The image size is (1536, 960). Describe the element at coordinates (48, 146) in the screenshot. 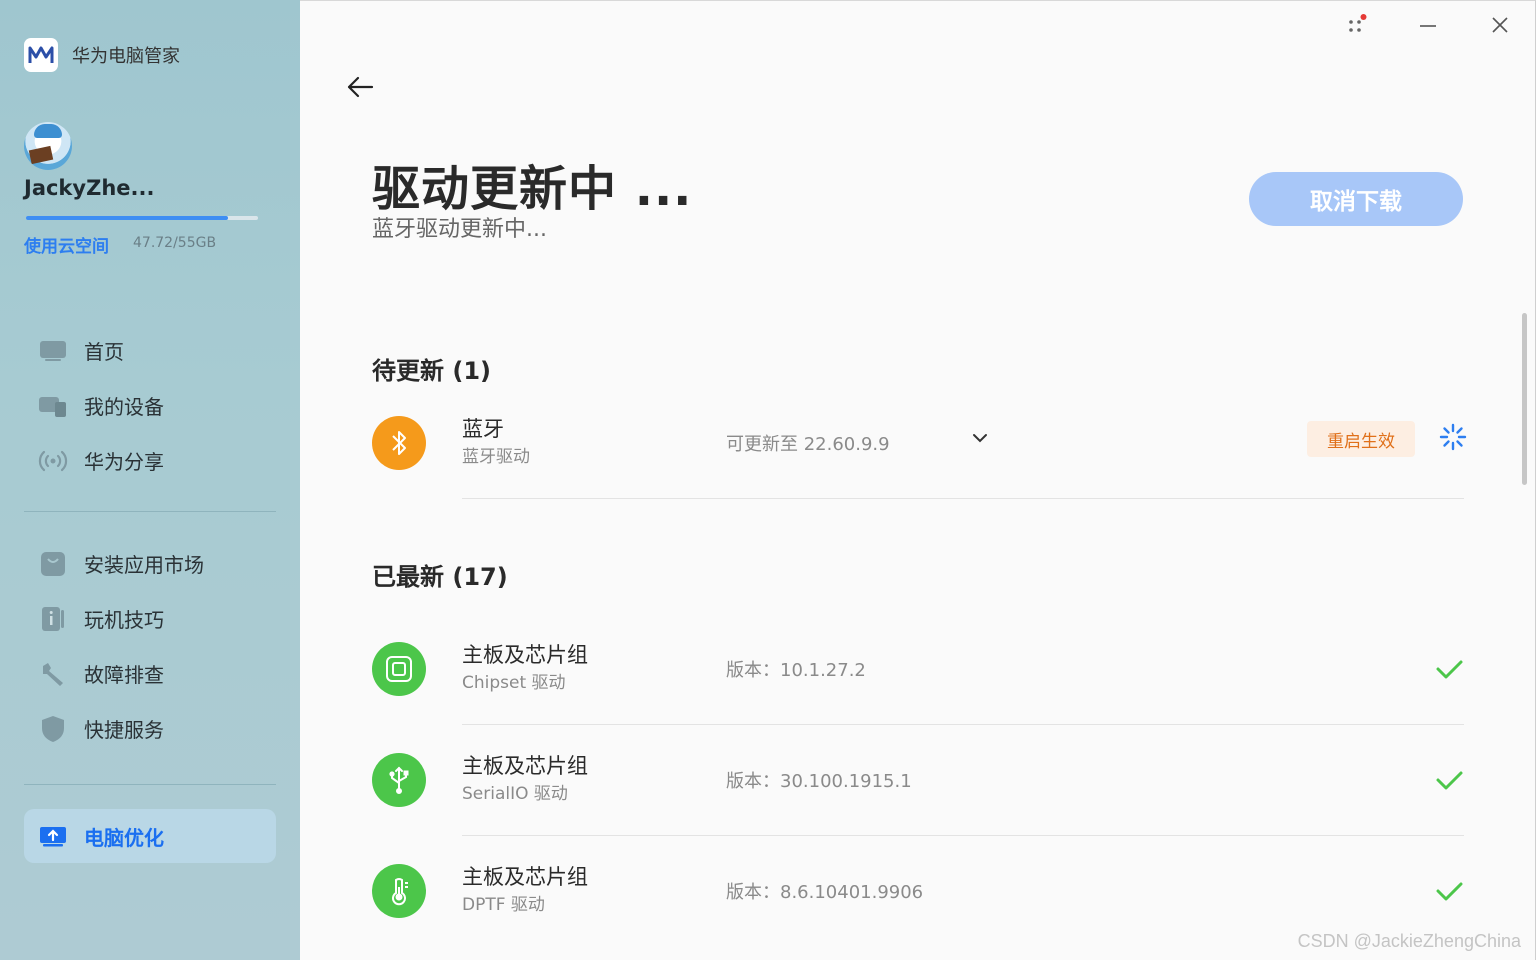

I see `avatar` at that location.